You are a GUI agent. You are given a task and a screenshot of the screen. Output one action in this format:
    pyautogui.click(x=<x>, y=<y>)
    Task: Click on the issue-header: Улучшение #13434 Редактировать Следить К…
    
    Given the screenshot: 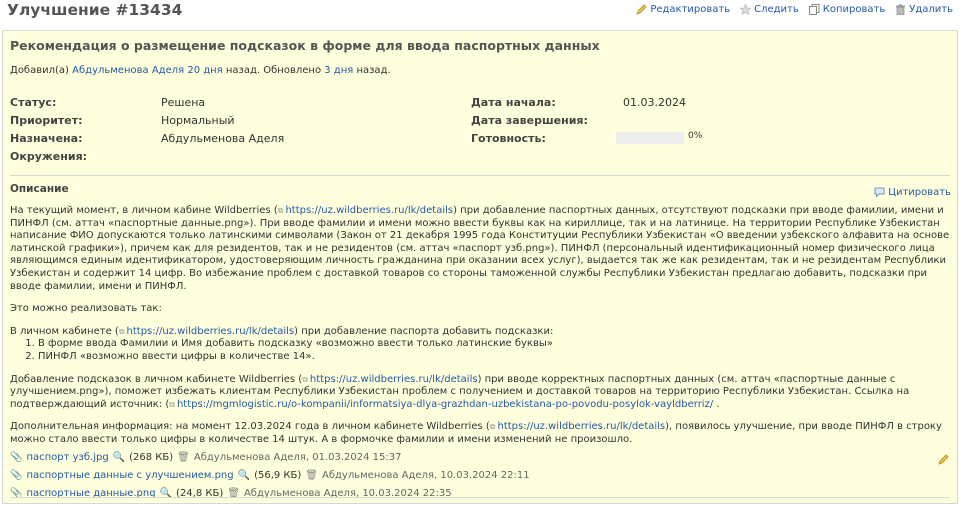 What is the action you would take?
    pyautogui.click(x=482, y=13)
    